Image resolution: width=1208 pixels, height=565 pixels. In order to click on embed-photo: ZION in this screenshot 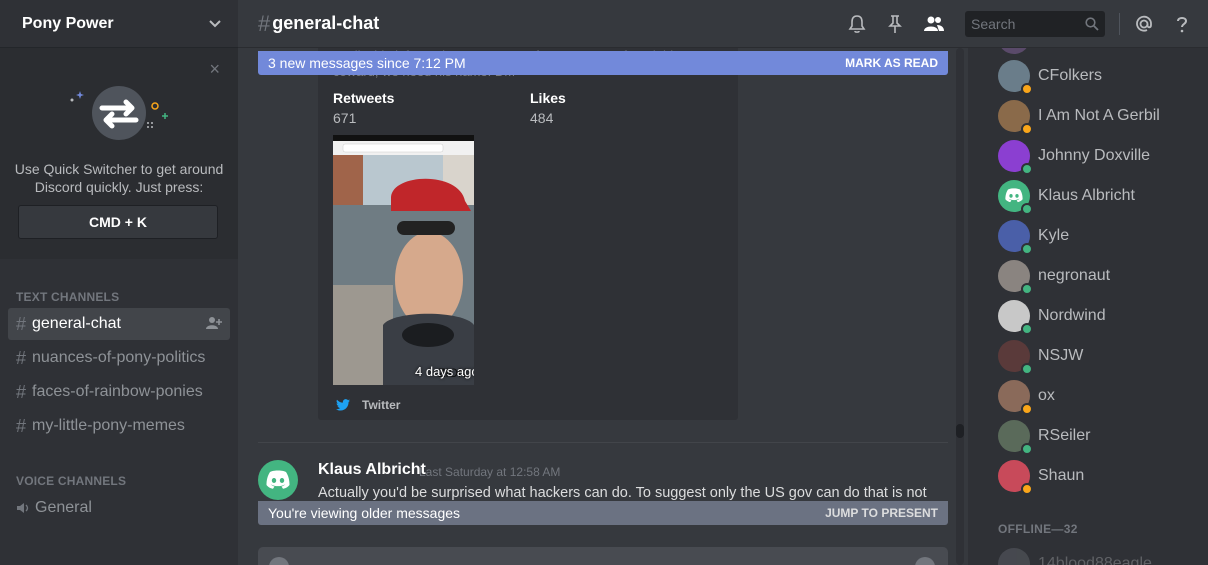, I will do `click(403, 260)`.